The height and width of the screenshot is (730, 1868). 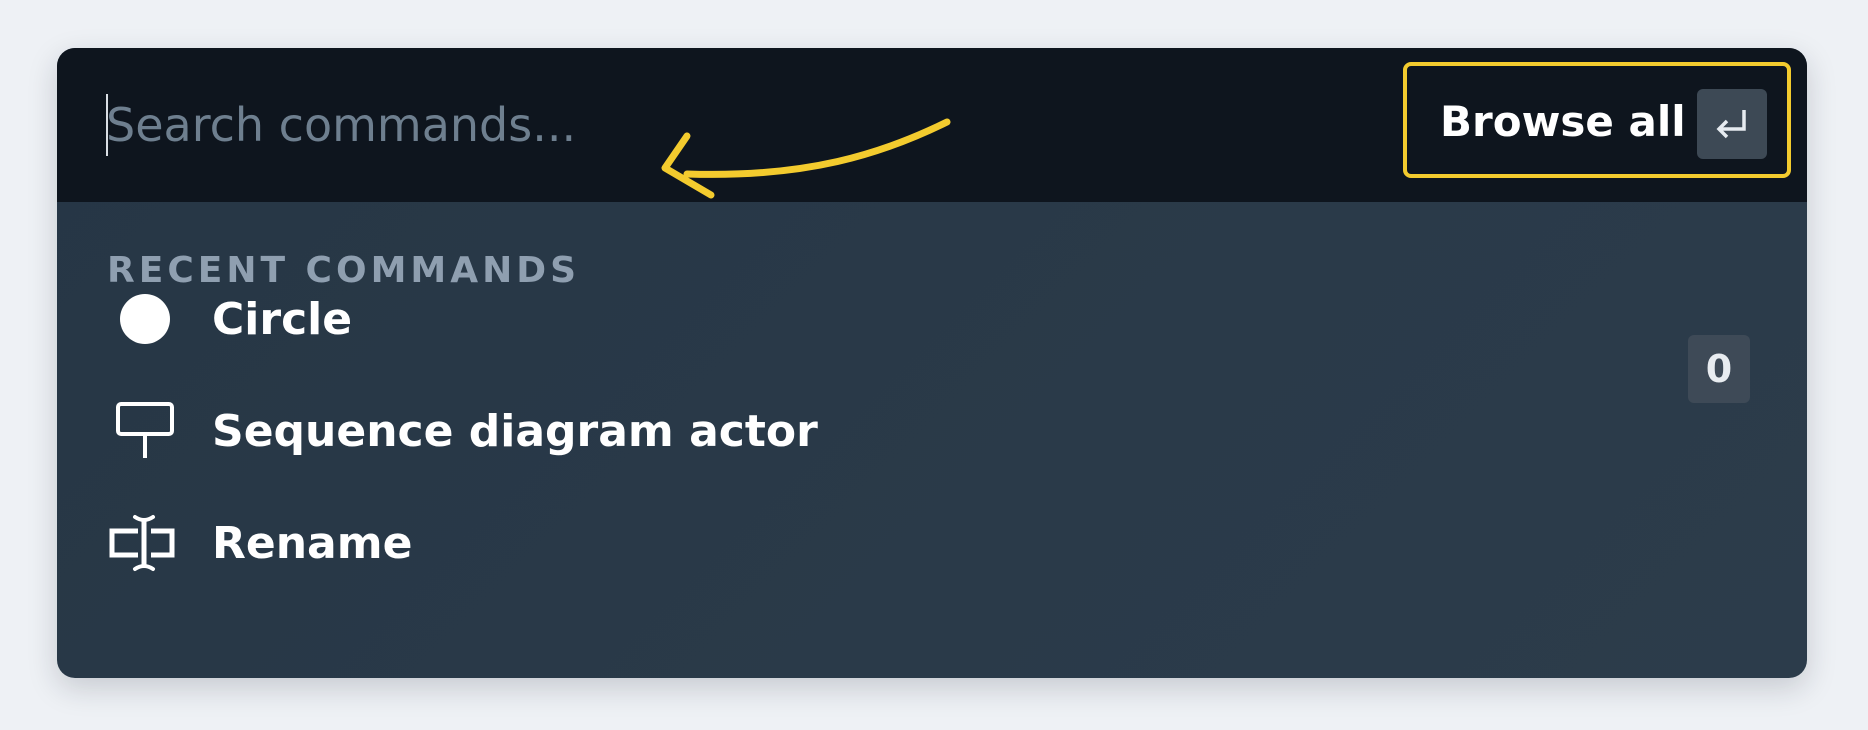 I want to click on browse-all-label: Browse all, so click(x=1563, y=121).